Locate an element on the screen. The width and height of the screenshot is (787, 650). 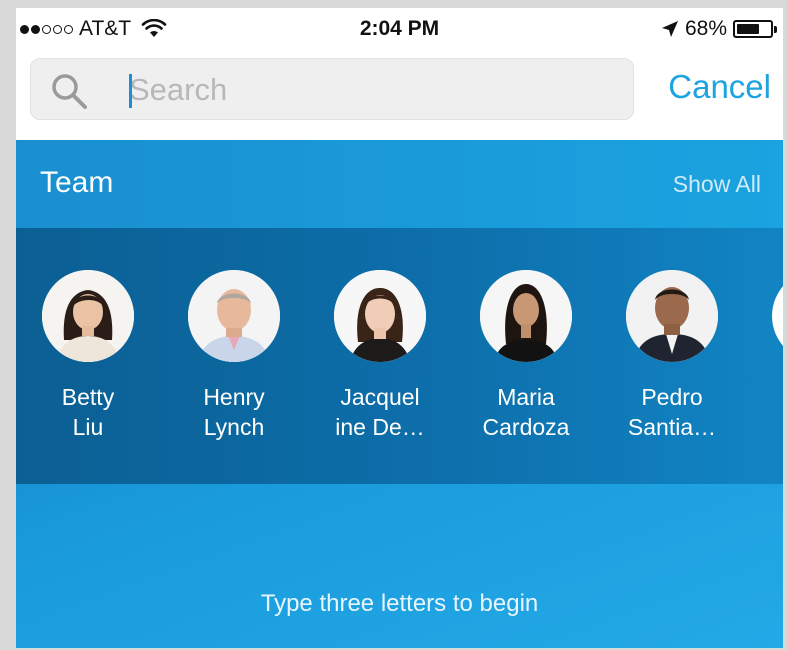
search-row: Cancel is located at coordinates (399, 95).